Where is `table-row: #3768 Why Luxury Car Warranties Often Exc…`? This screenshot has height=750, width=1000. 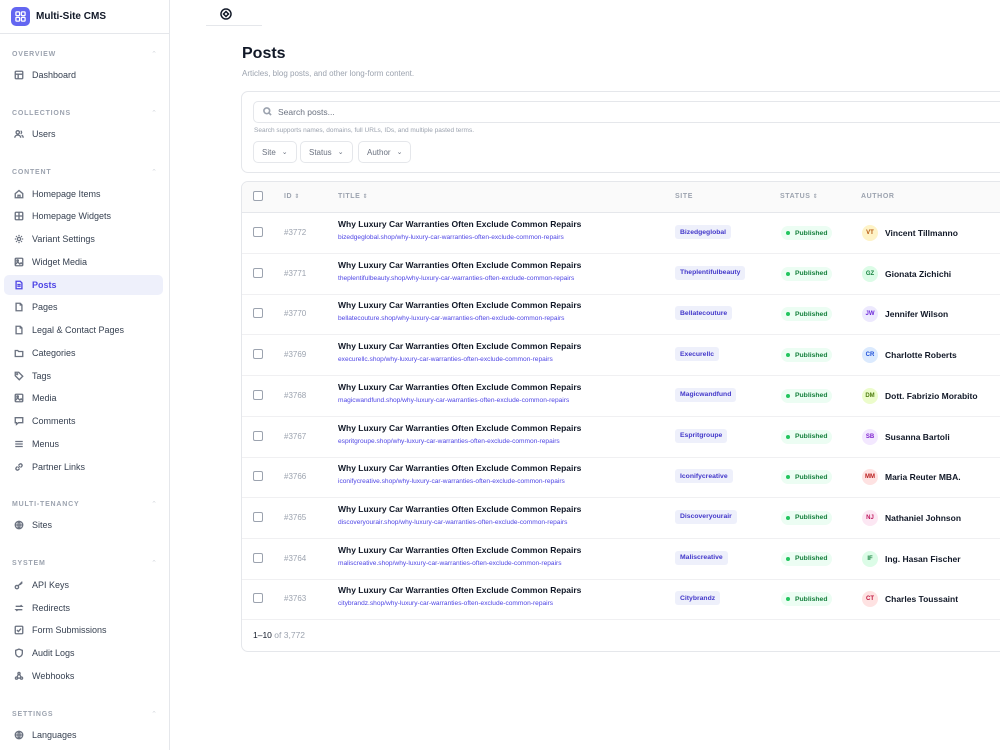 table-row: #3768 Why Luxury Car Warranties Often Exc… is located at coordinates (621, 396).